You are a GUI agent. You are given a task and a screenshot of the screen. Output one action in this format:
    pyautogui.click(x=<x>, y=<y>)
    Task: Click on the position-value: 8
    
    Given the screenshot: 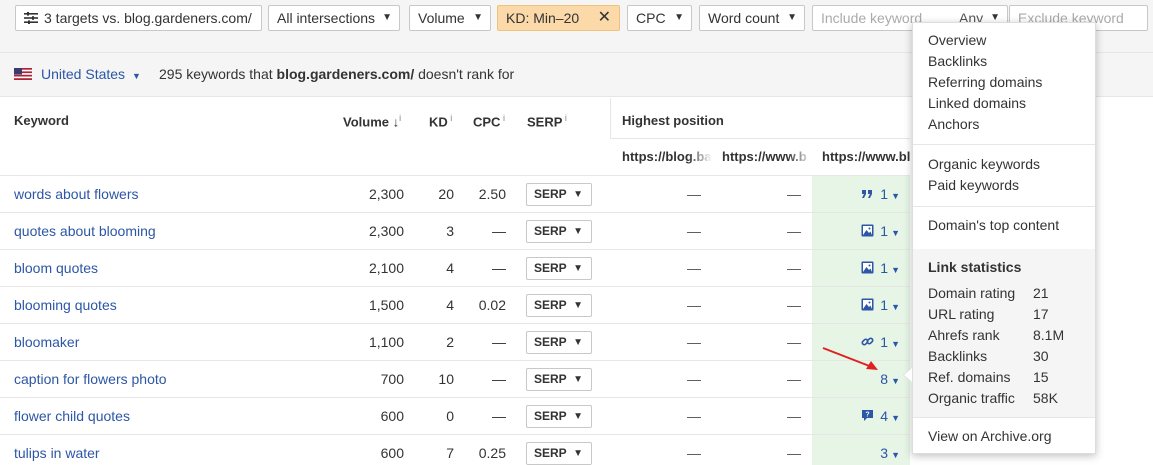 What is the action you would take?
    pyautogui.click(x=884, y=379)
    